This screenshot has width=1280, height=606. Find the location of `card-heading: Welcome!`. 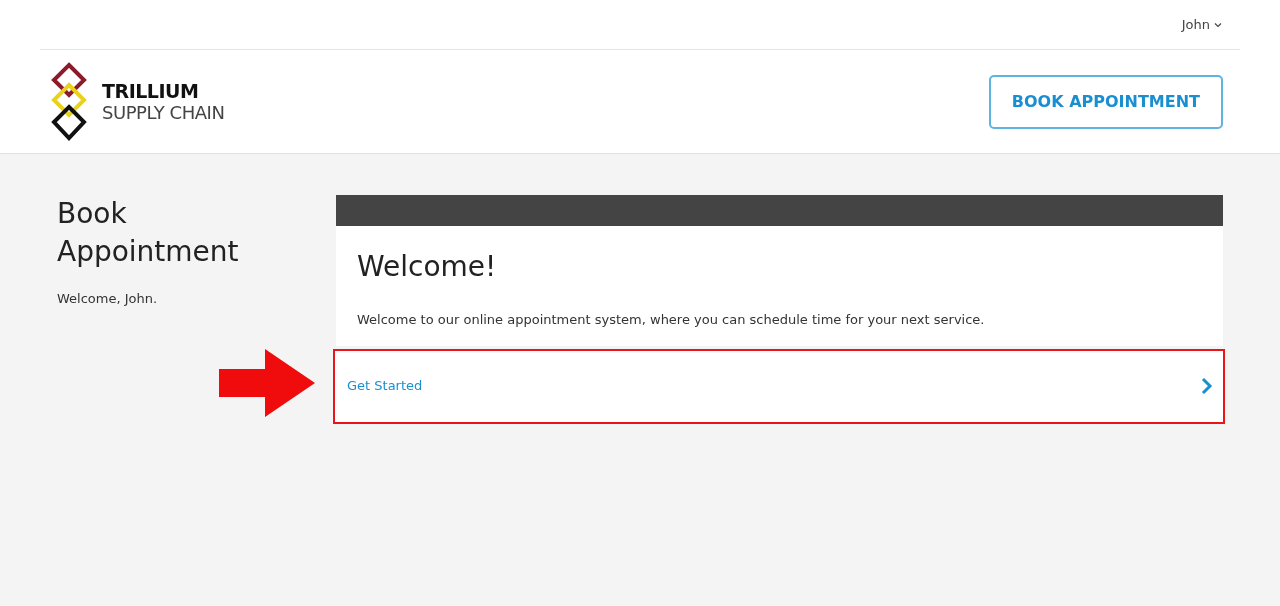

card-heading: Welcome! is located at coordinates (427, 267).